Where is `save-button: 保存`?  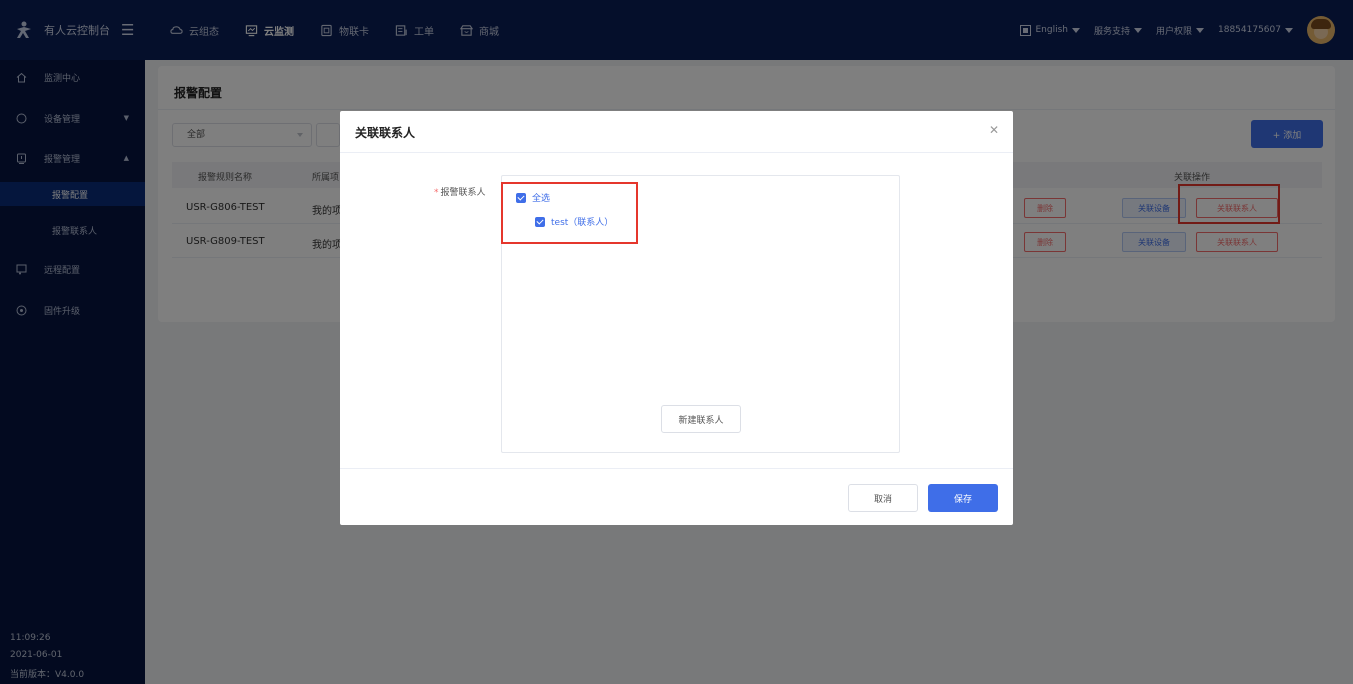 save-button: 保存 is located at coordinates (963, 498).